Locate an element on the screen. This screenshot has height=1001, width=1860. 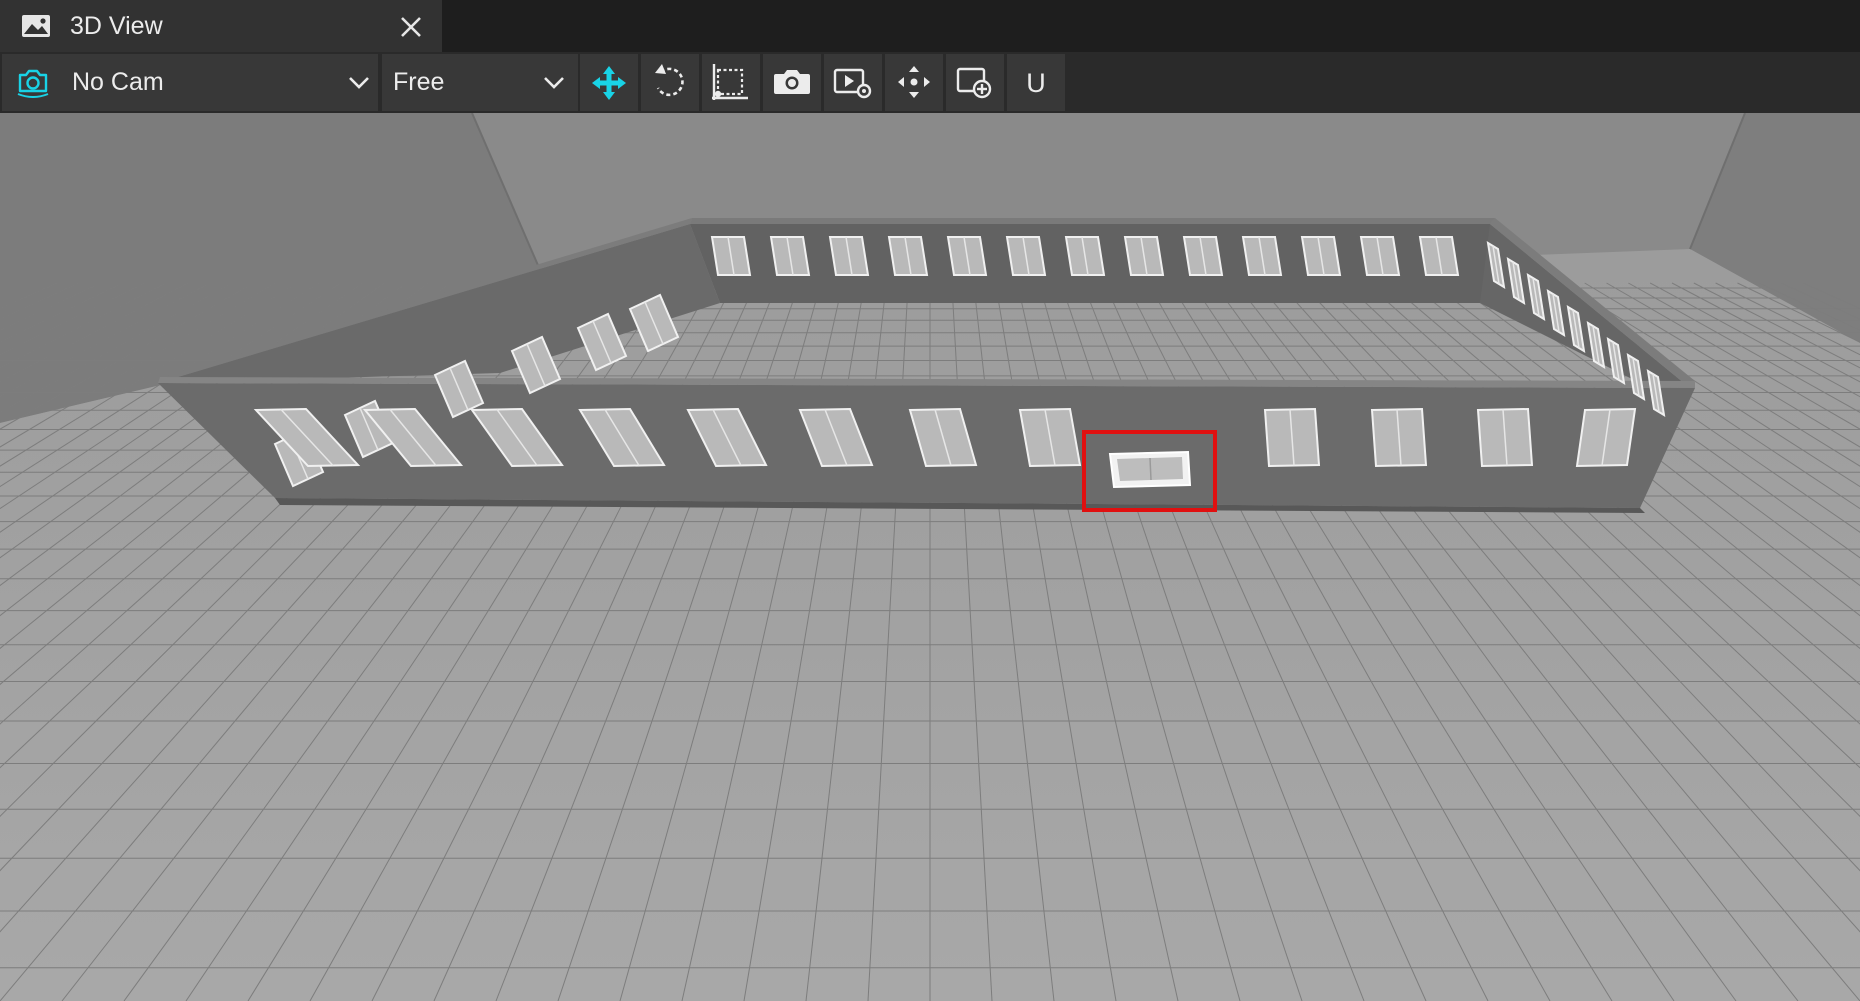
add-view-button is located at coordinates (975, 82).